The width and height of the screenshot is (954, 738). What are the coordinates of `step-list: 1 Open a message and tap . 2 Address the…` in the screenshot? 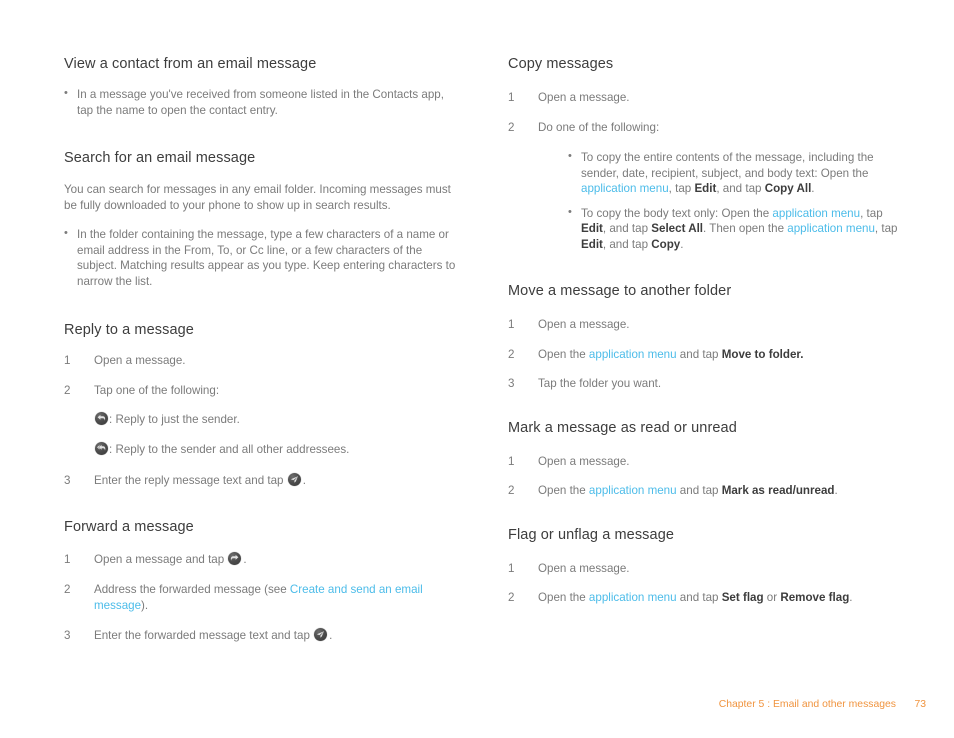 It's located at (260, 597).